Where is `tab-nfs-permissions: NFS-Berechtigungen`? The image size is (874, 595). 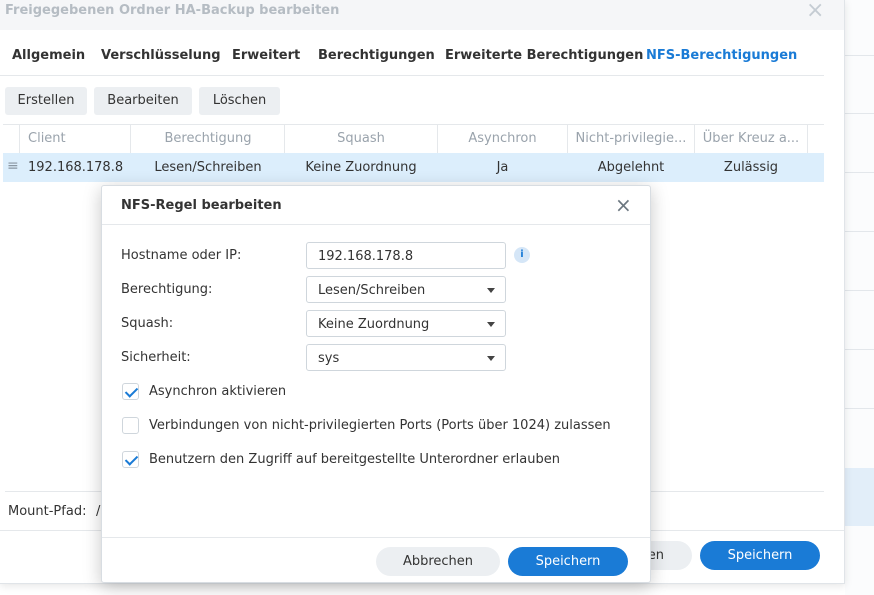 tab-nfs-permissions: NFS-Berechtigungen is located at coordinates (721, 55).